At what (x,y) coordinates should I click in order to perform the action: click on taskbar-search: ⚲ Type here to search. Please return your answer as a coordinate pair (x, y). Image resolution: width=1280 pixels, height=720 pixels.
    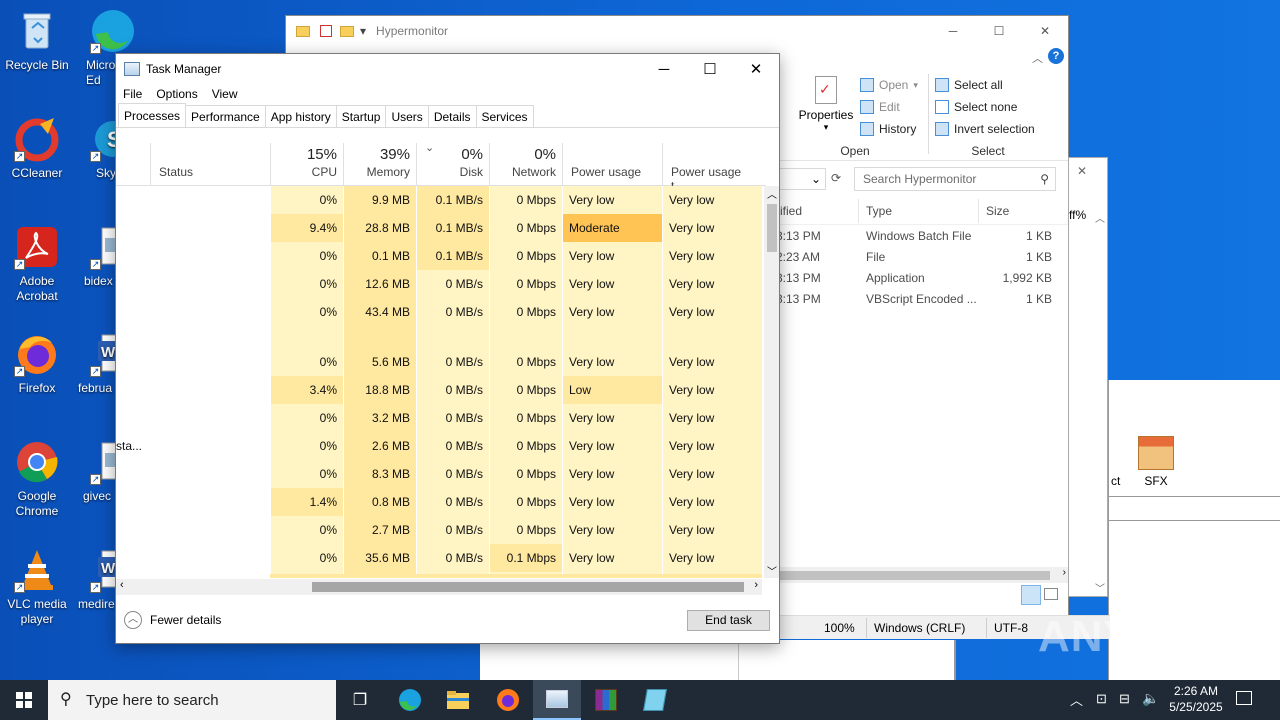
    Looking at the image, I should click on (192, 700).